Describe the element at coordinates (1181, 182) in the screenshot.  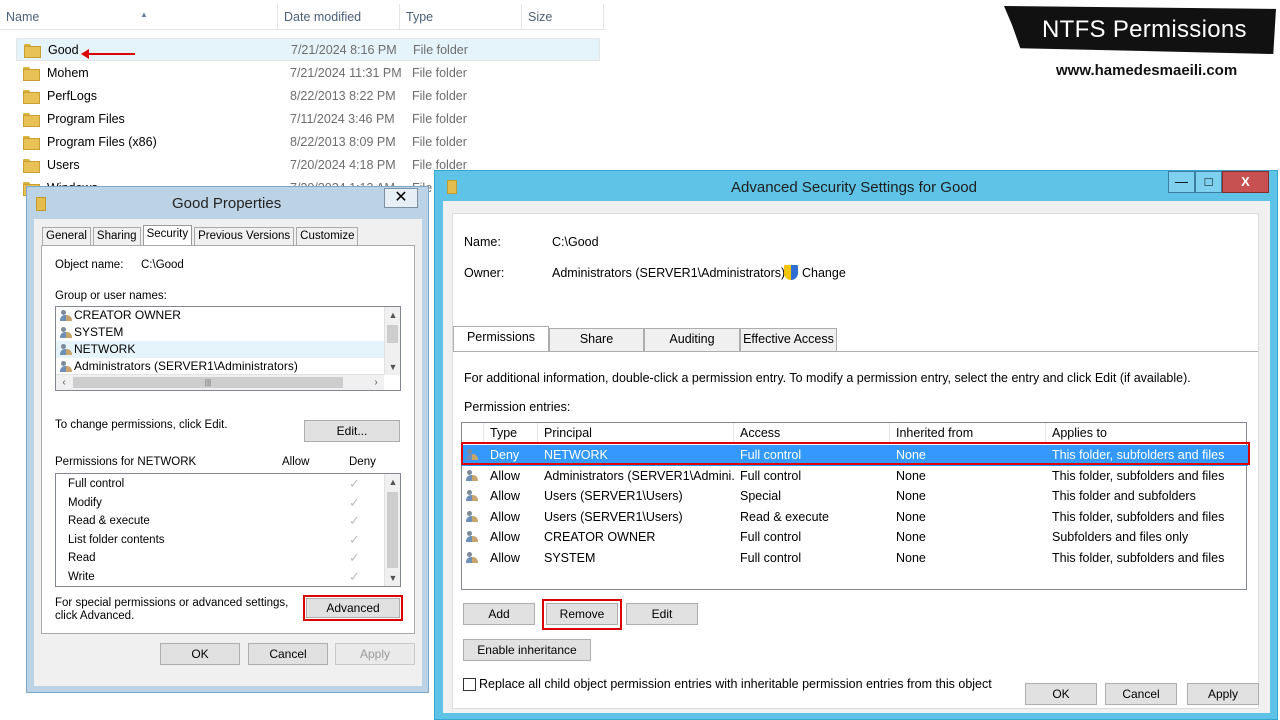
I see `minimize-button: —` at that location.